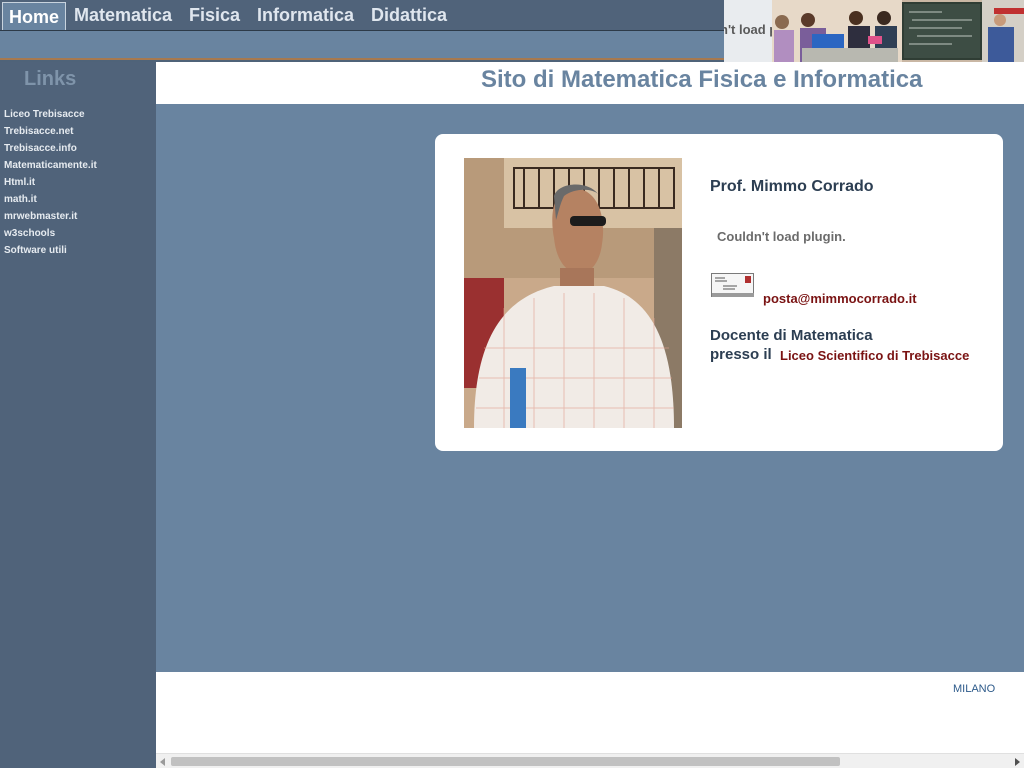 This screenshot has height=768, width=1024. What do you see at coordinates (214, 15) in the screenshot?
I see `nav-item-fisica: Fisica` at bounding box center [214, 15].